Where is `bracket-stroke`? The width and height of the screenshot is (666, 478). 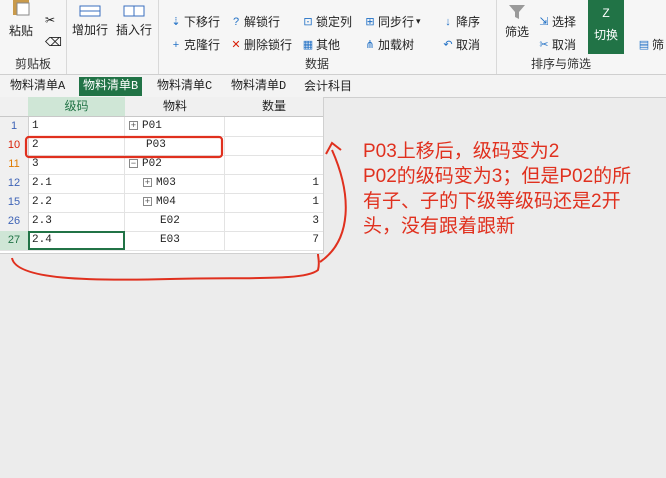
bracket-stroke is located at coordinates (165, 267).